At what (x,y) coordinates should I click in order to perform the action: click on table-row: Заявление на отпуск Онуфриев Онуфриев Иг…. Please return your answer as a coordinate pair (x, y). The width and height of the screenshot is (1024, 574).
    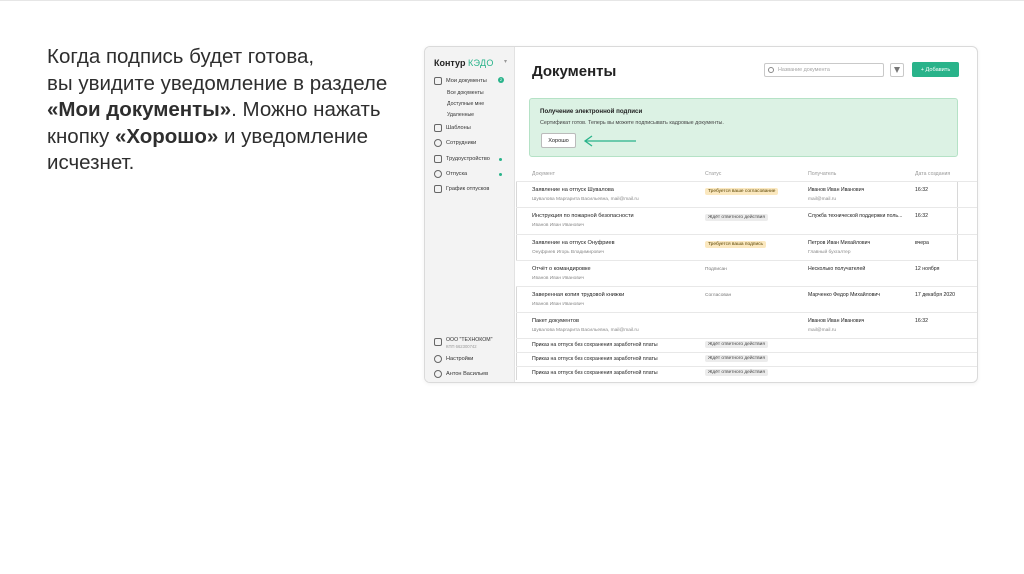
    Looking at the image, I should click on (746, 247).